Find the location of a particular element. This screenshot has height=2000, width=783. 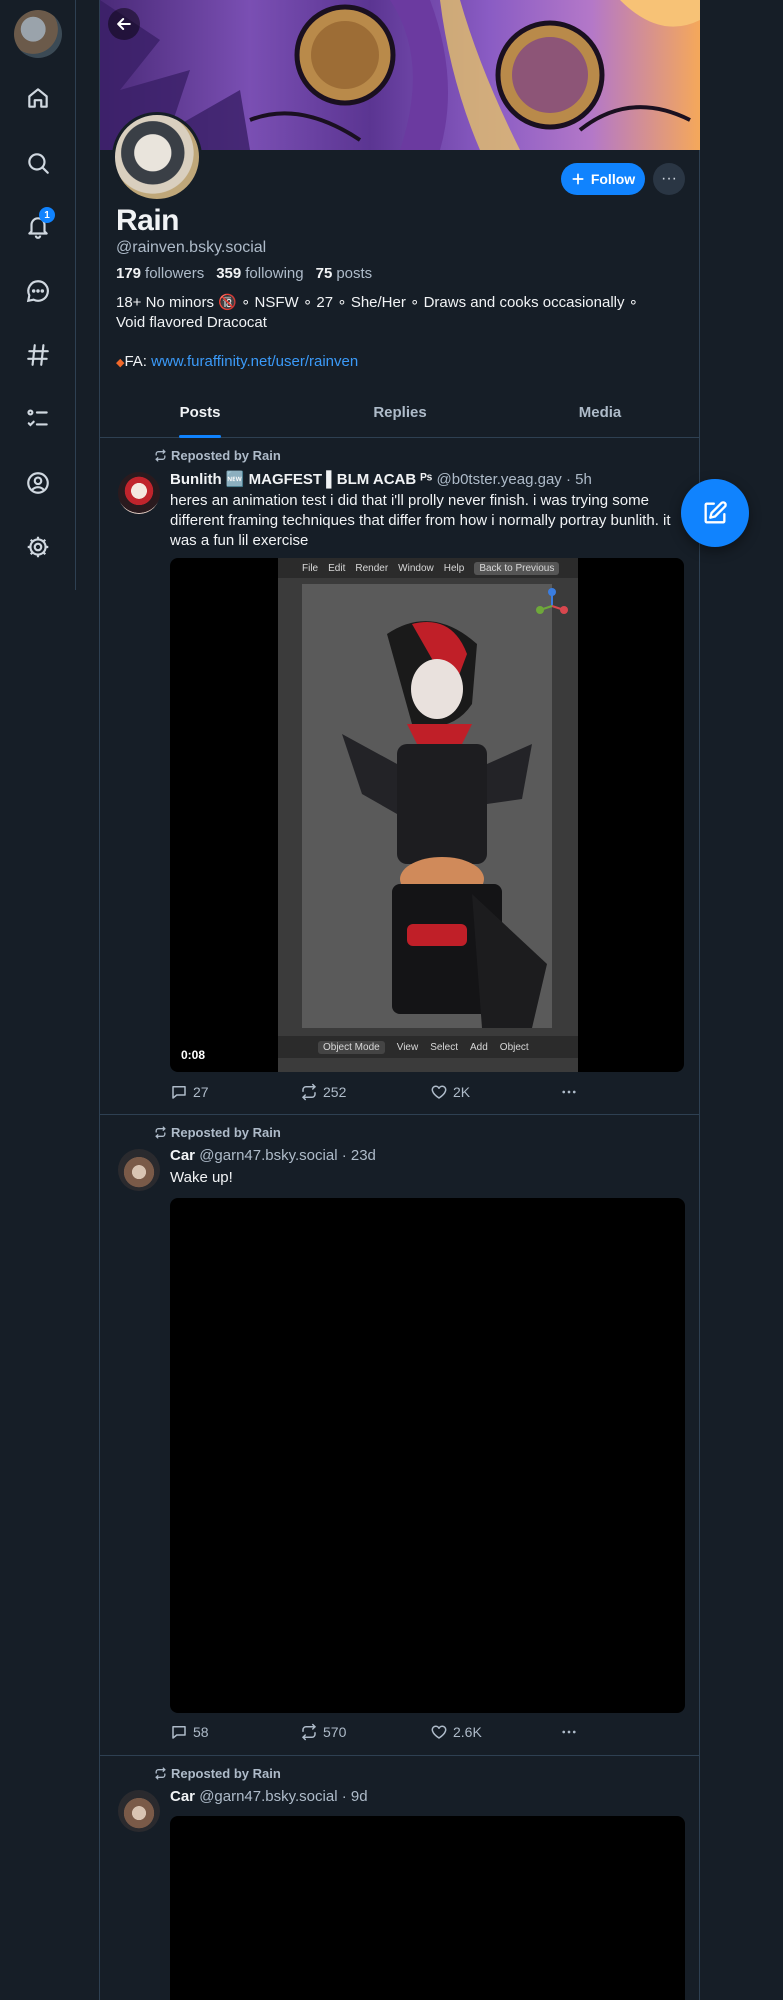

compose-button is located at coordinates (715, 513).